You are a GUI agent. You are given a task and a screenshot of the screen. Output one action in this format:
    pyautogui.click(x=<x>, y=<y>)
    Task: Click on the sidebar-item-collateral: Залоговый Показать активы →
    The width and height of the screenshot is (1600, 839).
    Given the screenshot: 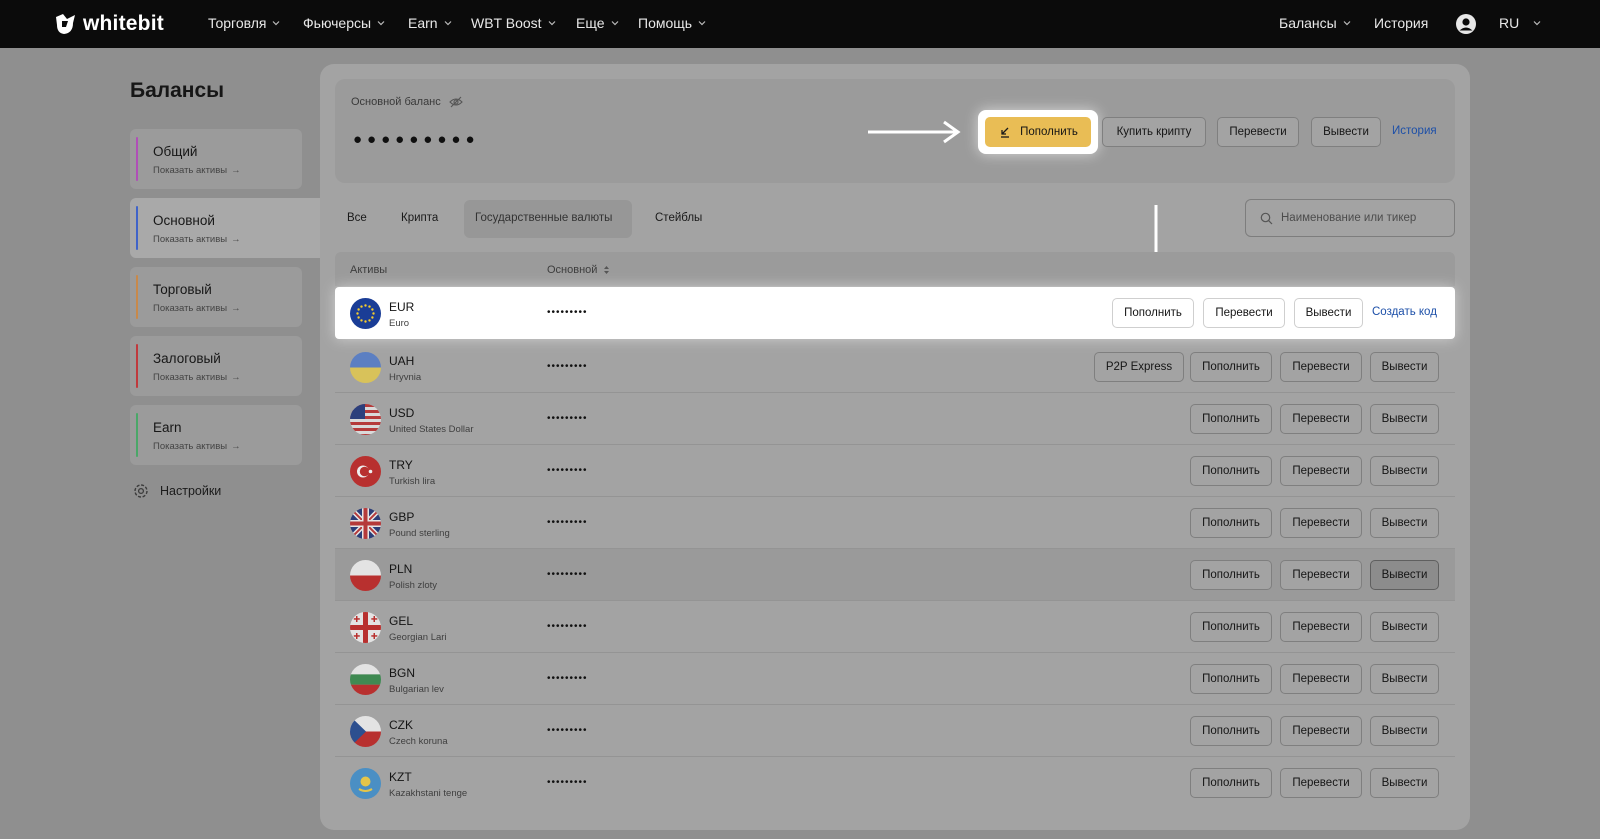 What is the action you would take?
    pyautogui.click(x=216, y=366)
    